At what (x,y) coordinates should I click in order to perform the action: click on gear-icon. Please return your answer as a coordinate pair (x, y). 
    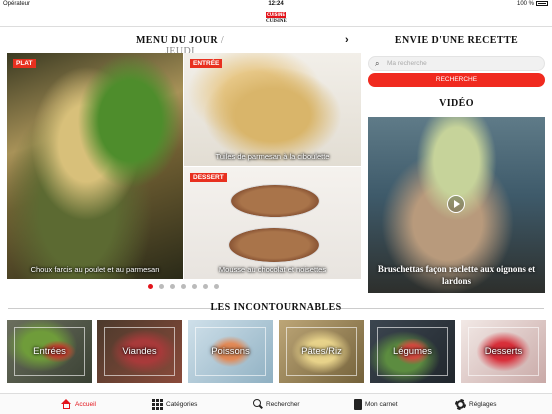
    Looking at the image, I should click on (460, 404).